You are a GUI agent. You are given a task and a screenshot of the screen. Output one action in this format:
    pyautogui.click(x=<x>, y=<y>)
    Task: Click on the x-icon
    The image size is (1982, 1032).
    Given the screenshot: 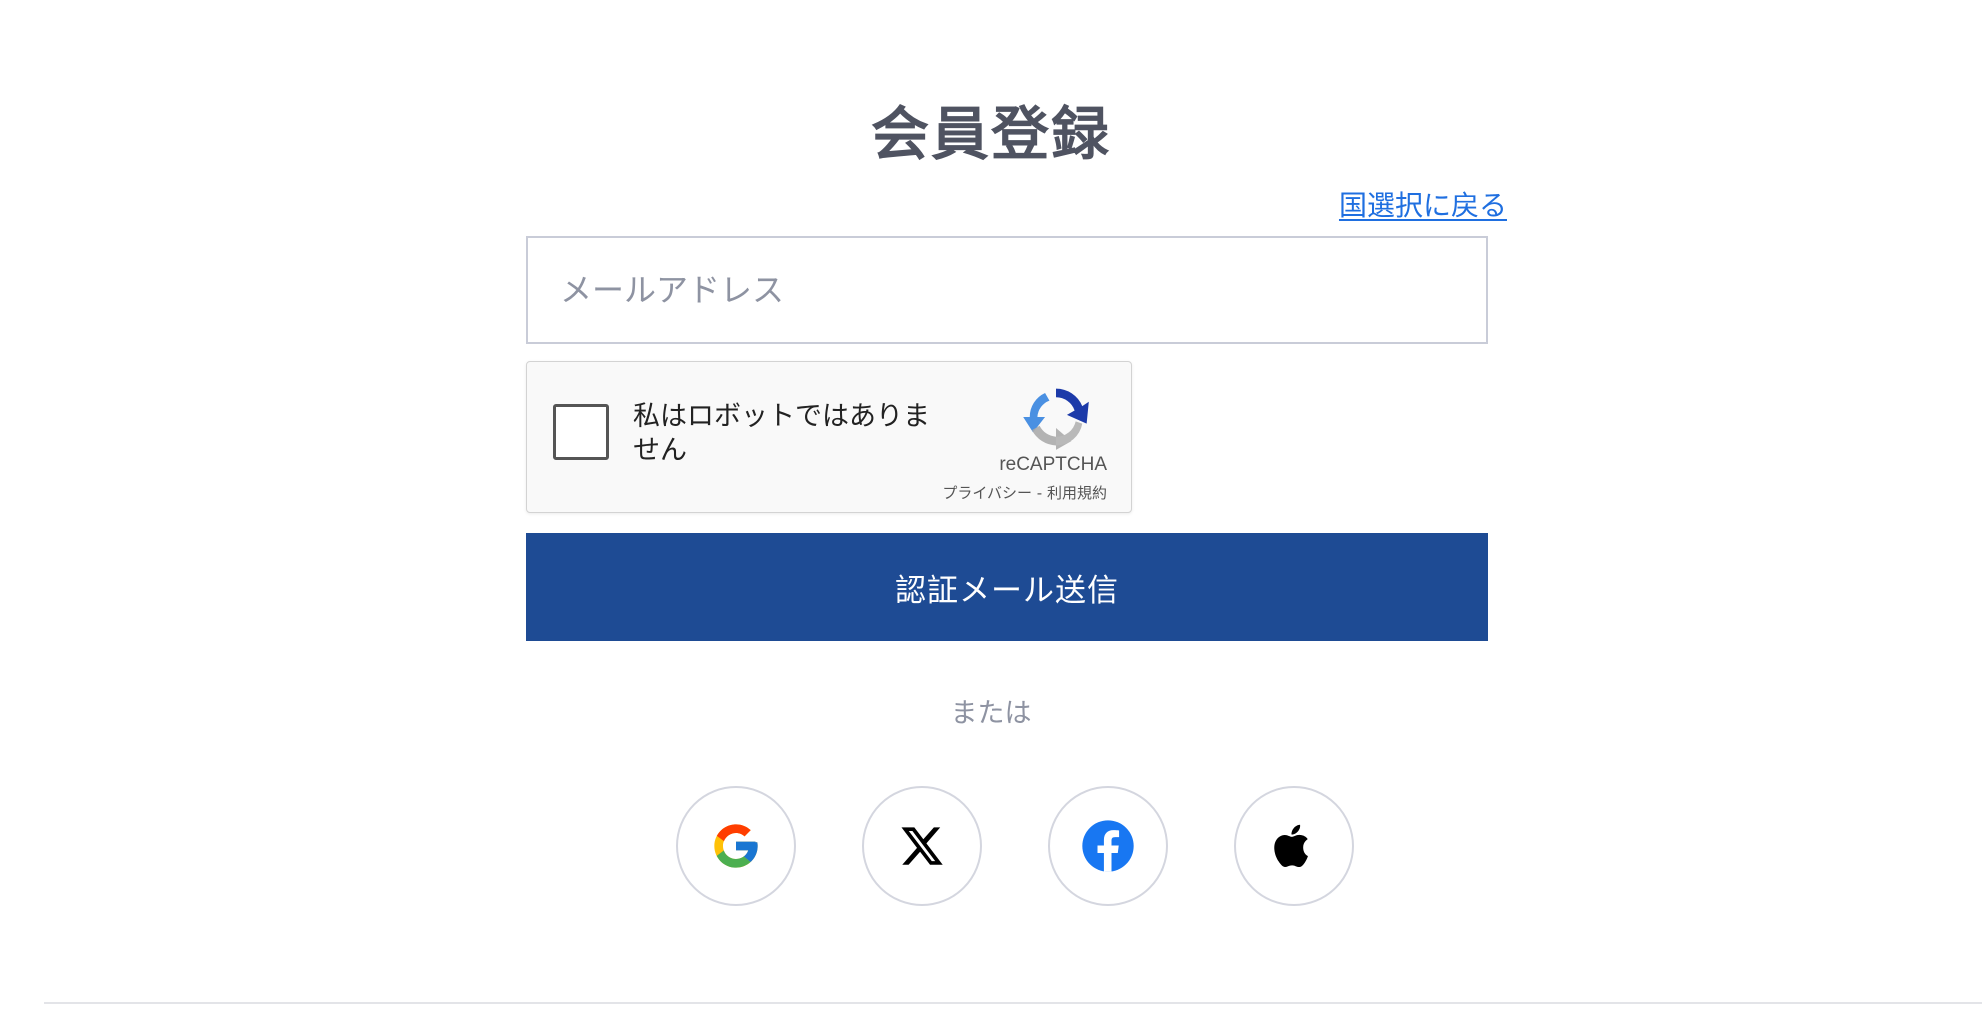 What is the action you would take?
    pyautogui.click(x=922, y=846)
    